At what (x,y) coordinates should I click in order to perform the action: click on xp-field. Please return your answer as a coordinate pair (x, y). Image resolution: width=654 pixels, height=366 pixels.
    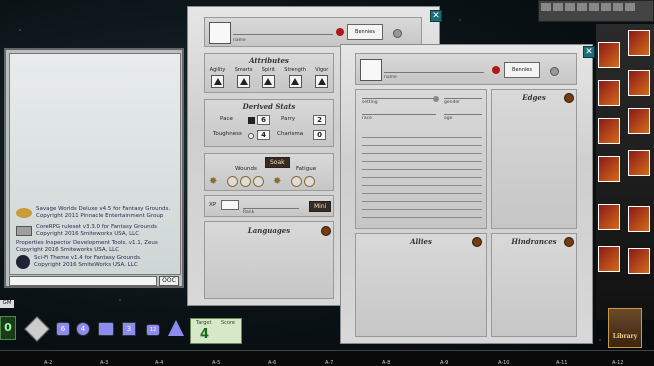
    Looking at the image, I should click on (230, 205).